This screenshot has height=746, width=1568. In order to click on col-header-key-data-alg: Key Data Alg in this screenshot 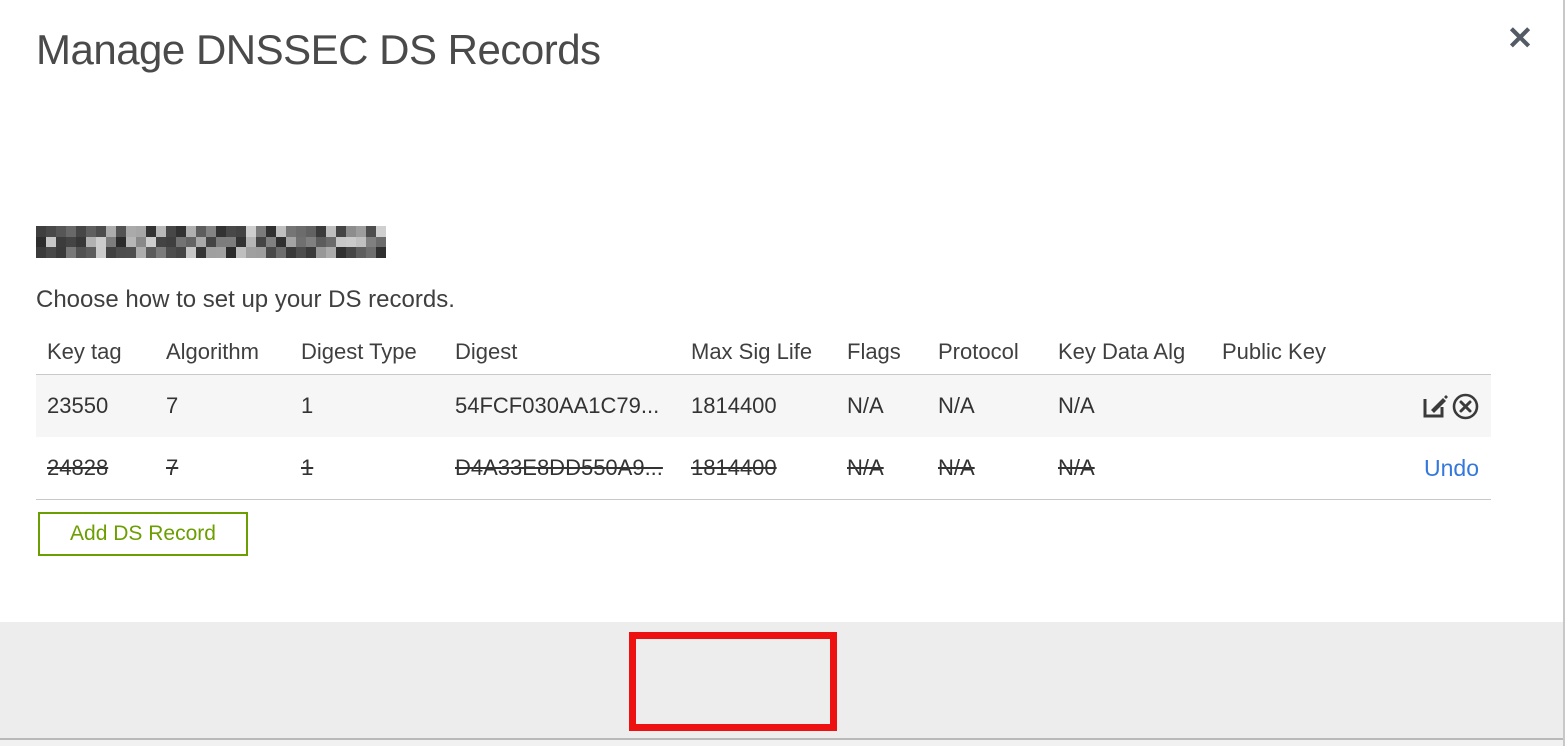, I will do `click(1122, 351)`.